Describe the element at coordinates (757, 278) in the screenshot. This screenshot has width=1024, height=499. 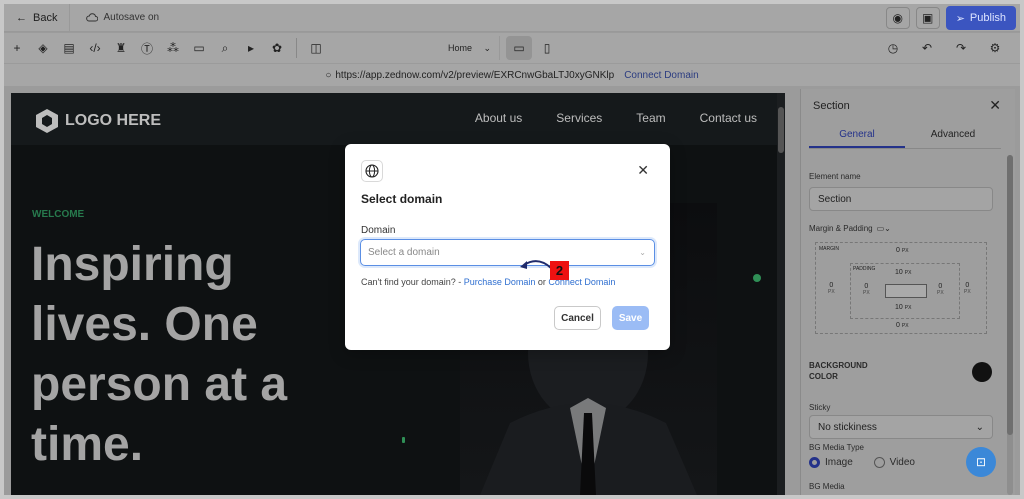
I see `slider-dot` at that location.